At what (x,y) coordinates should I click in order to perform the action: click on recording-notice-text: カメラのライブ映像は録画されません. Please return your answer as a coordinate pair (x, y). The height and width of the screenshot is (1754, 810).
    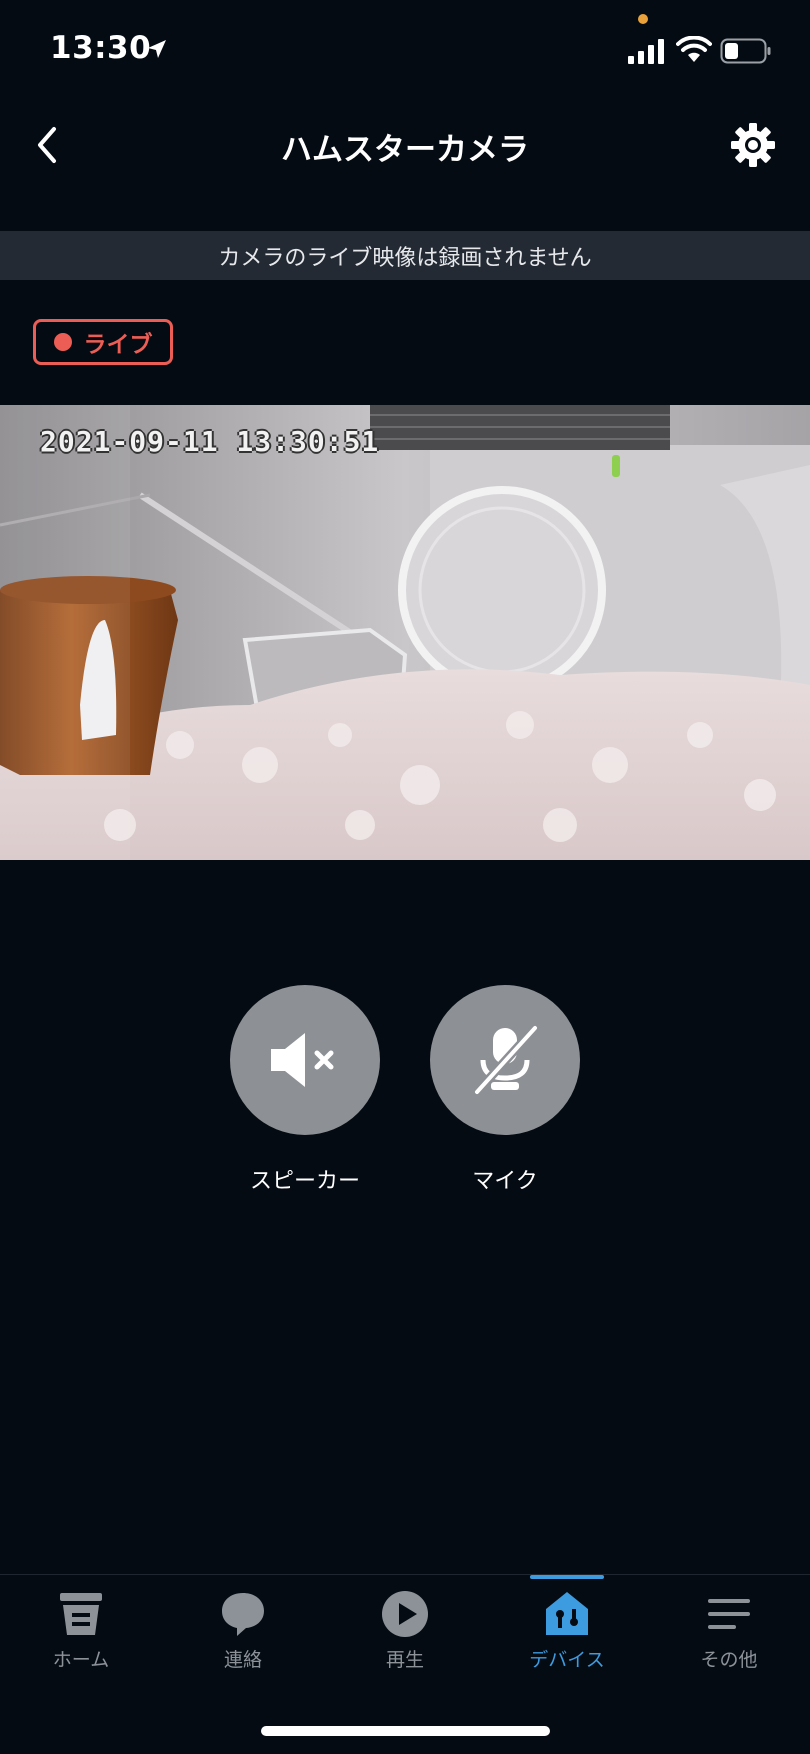
    Looking at the image, I should click on (405, 258).